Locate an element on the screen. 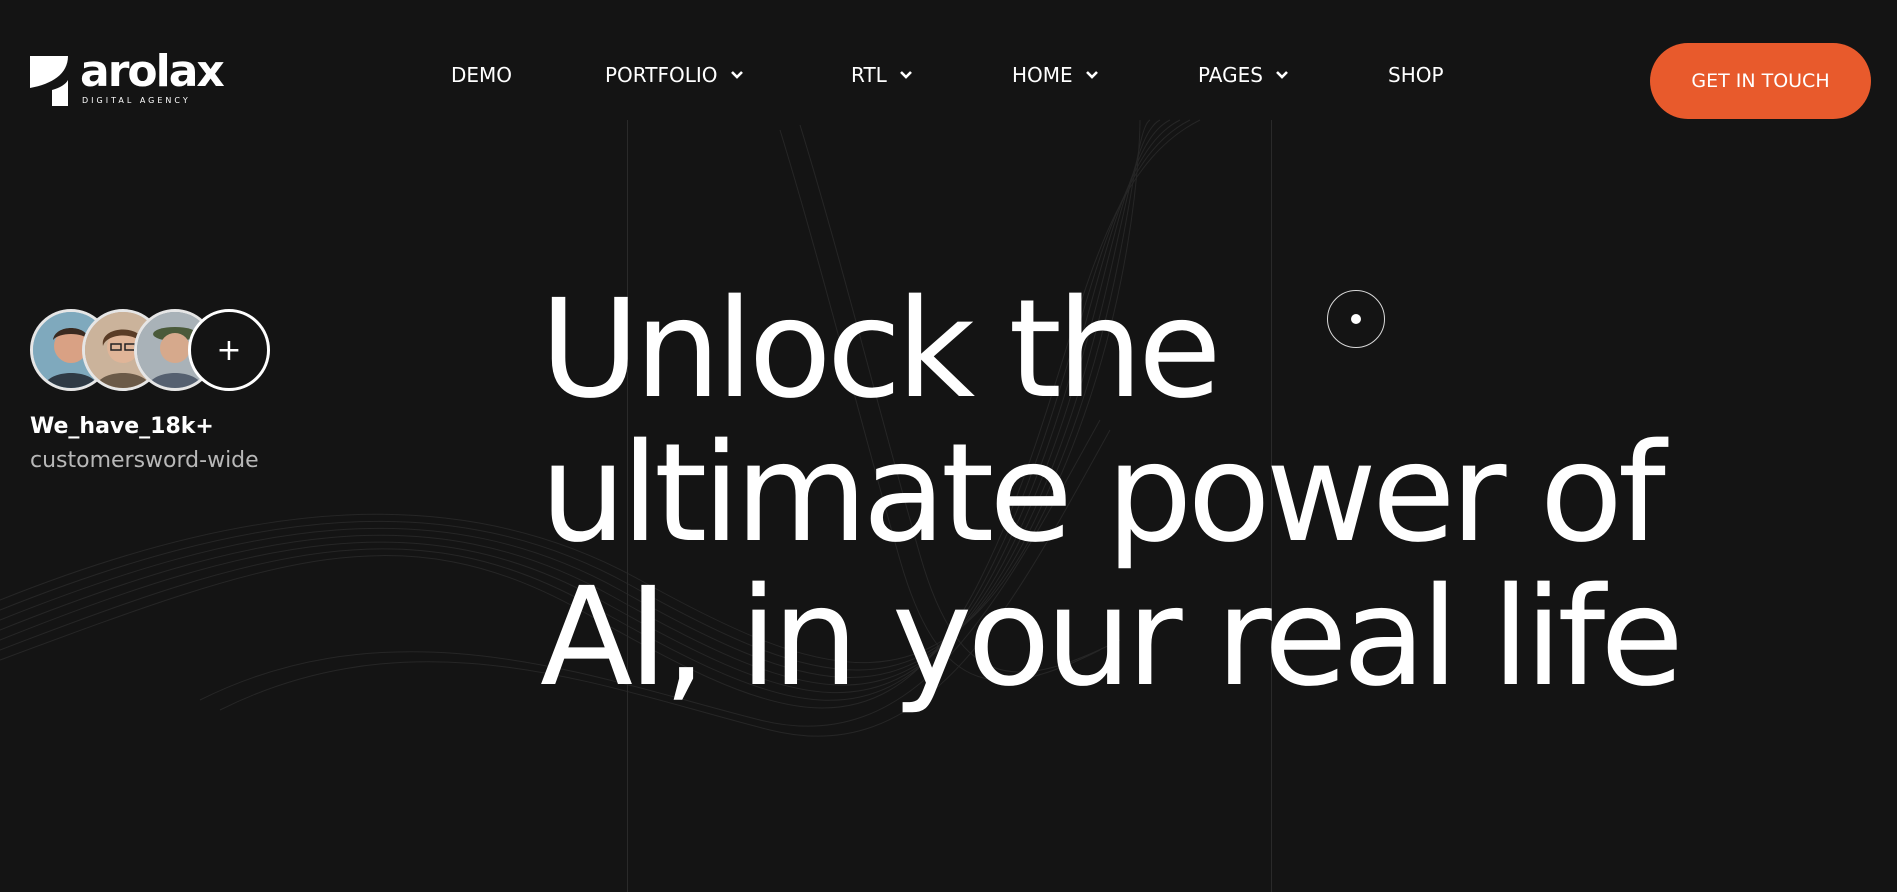  ring-dot-icon is located at coordinates (1356, 319).